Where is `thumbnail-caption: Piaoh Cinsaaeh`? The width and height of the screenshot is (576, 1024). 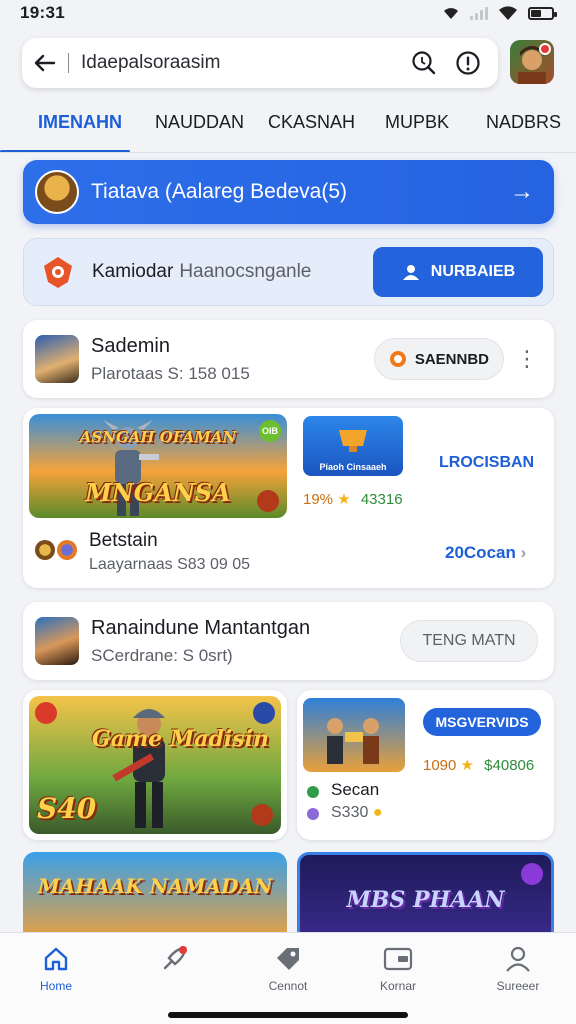
thumbnail-caption: Piaoh Cinsaaeh is located at coordinates (353, 467).